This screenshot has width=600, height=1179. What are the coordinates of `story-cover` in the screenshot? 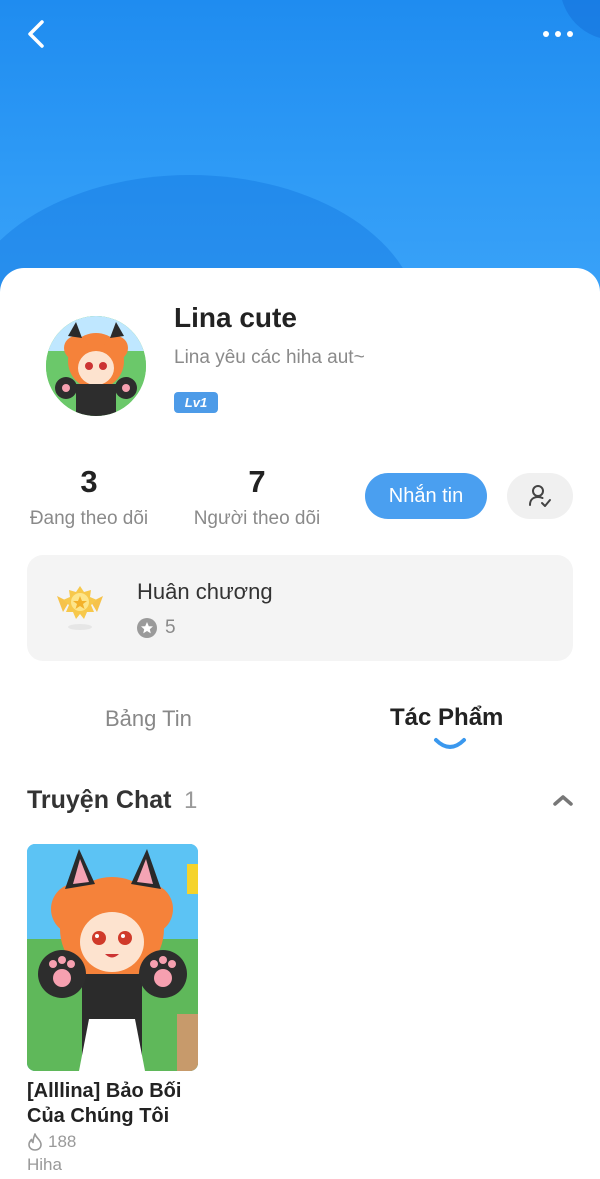 It's located at (112, 957).